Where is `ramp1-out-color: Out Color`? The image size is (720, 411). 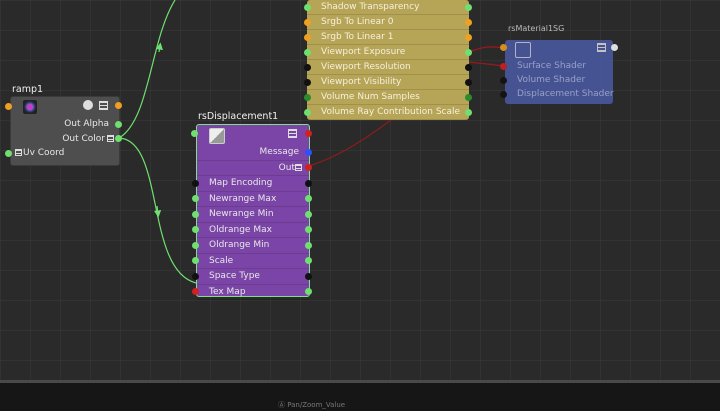
ramp1-out-color: Out Color is located at coordinates (66, 139).